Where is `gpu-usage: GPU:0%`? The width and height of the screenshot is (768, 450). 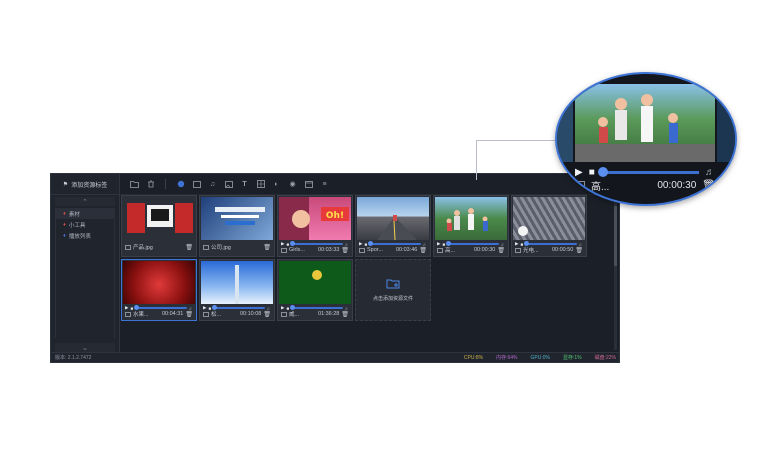
gpu-usage: GPU:0% is located at coordinates (540, 357).